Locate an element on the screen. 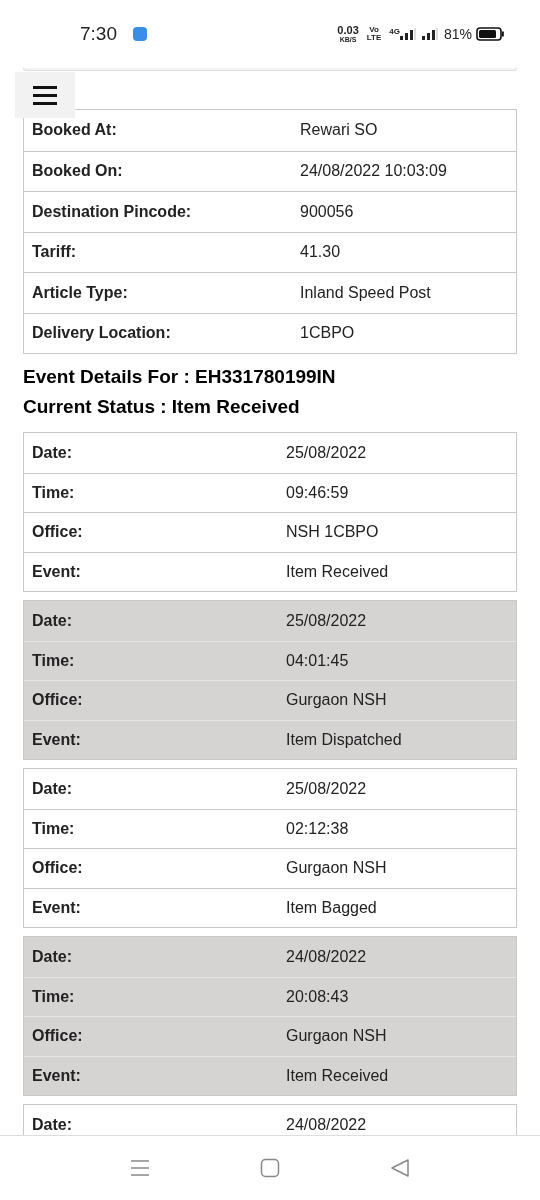 The image size is (540, 1200). menu-button is located at coordinates (45, 95).